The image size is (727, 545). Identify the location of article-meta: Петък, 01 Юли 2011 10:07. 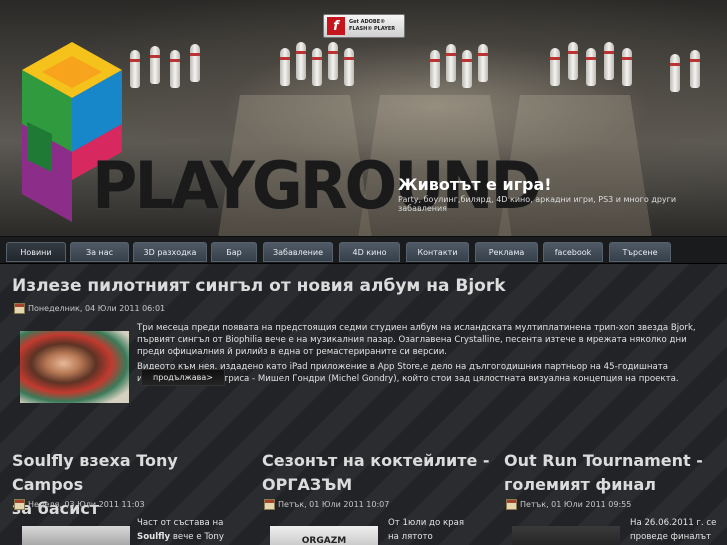
(326, 504).